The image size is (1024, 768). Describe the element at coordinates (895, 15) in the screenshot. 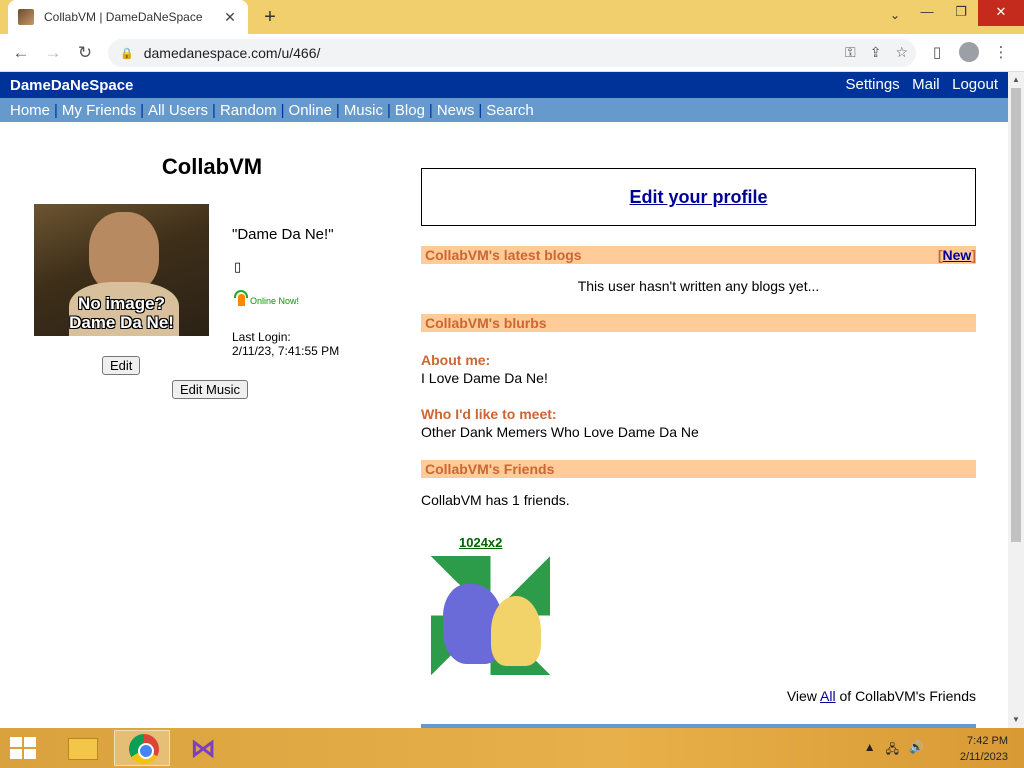

I see `tab-search-chevron-icon: ⌄` at that location.